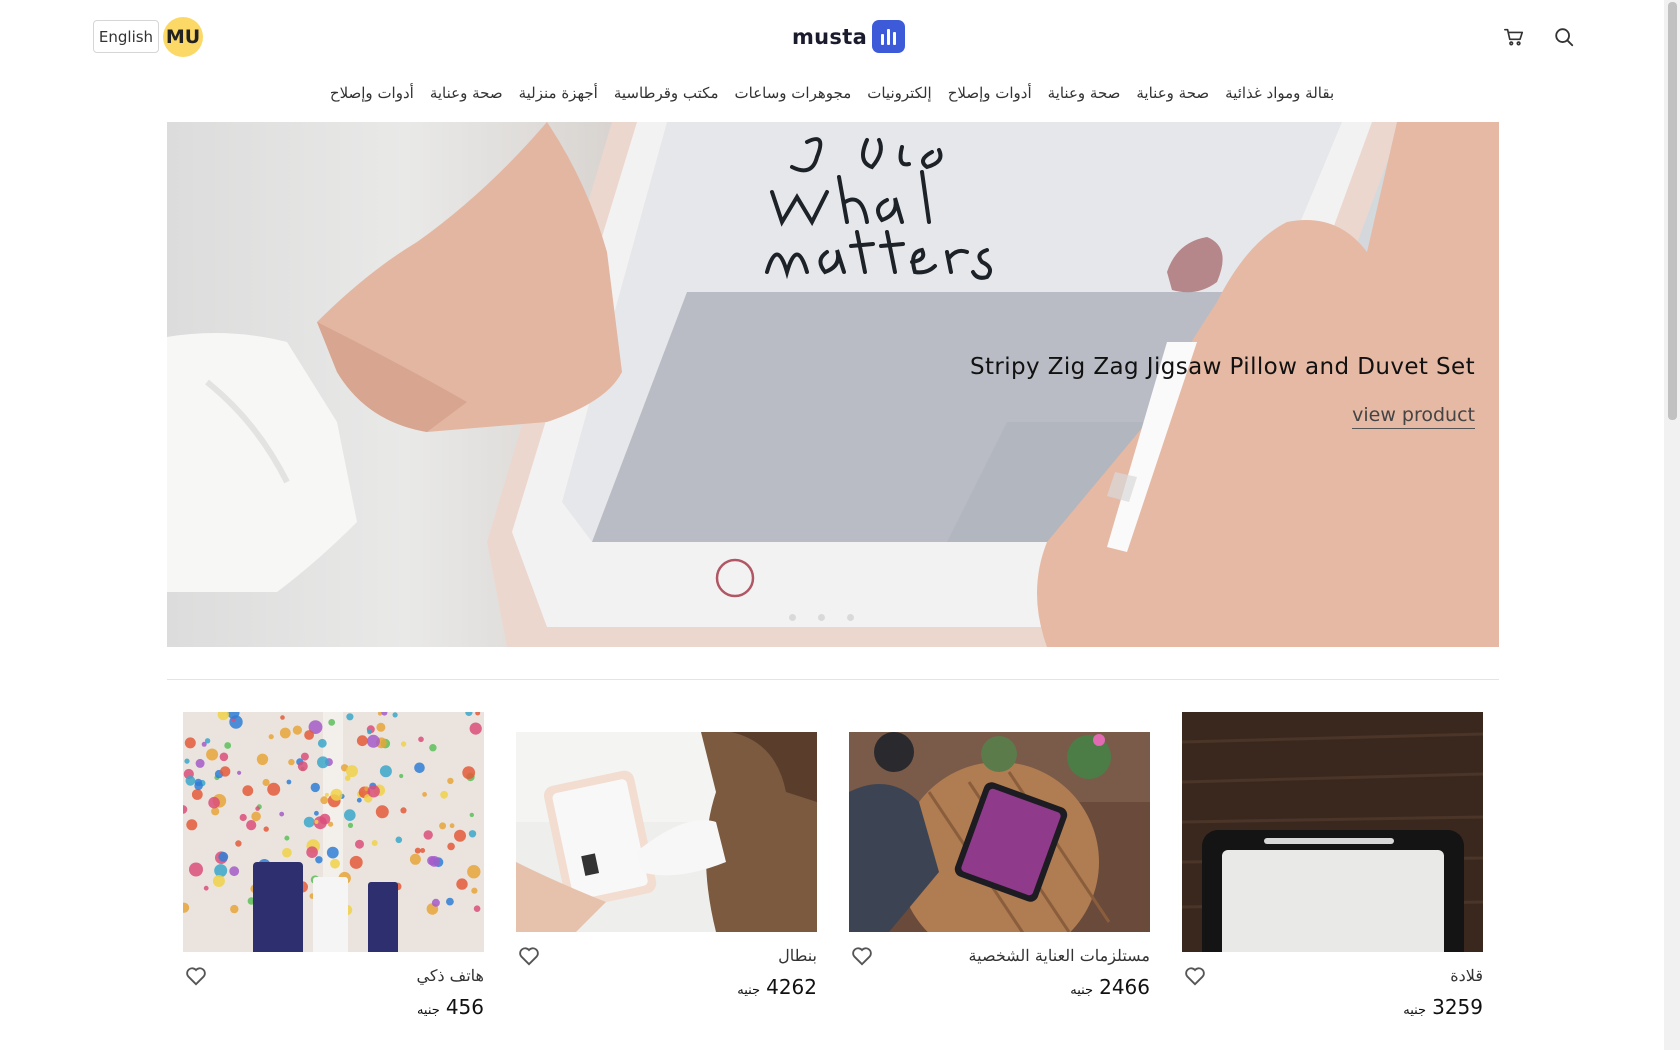 This screenshot has width=1680, height=1050. What do you see at coordinates (464, 1007) in the screenshot?
I see `price-value: 456` at bounding box center [464, 1007].